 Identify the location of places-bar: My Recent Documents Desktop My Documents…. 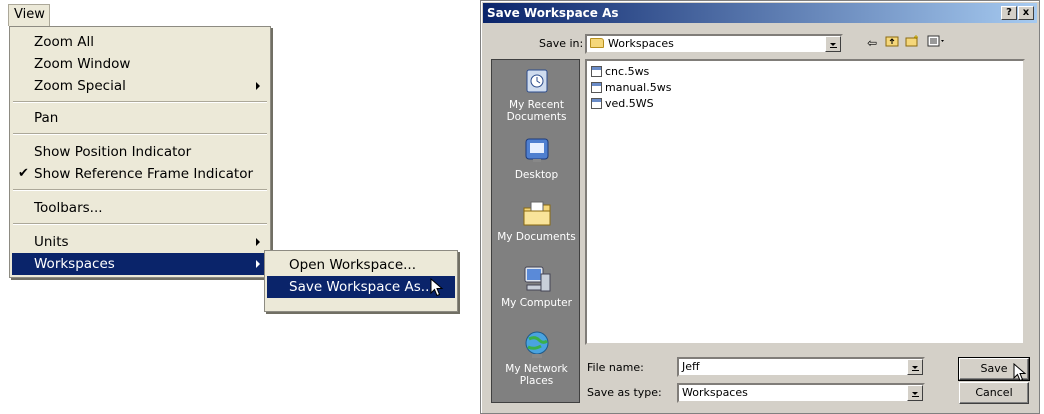
(535, 231).